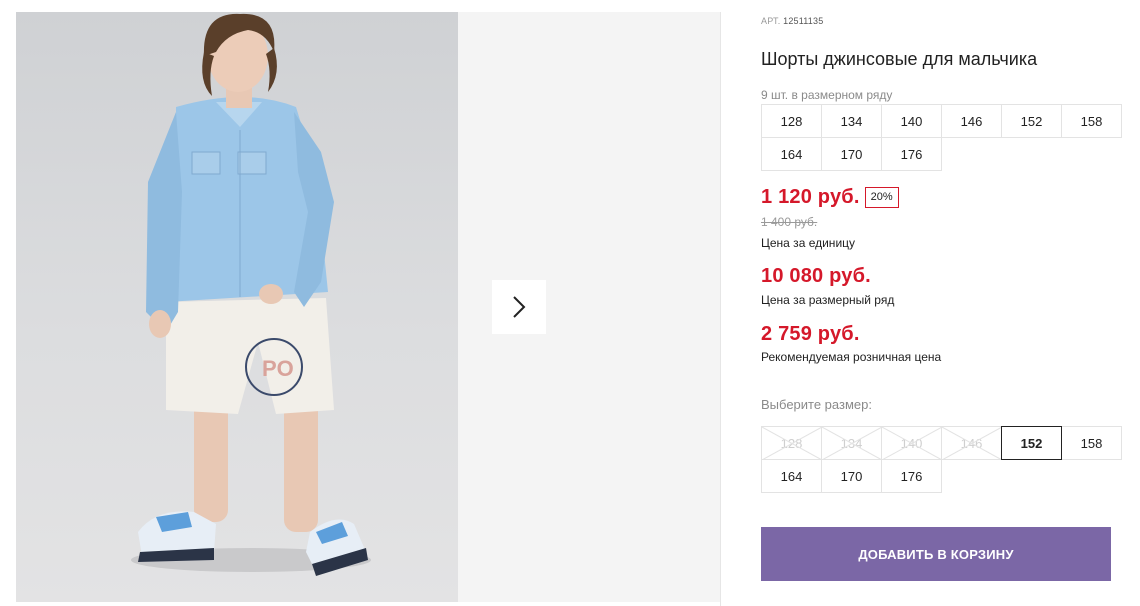 The height and width of the screenshot is (606, 1140). What do you see at coordinates (789, 222) in the screenshot?
I see `old-price: 1 400 руб.` at bounding box center [789, 222].